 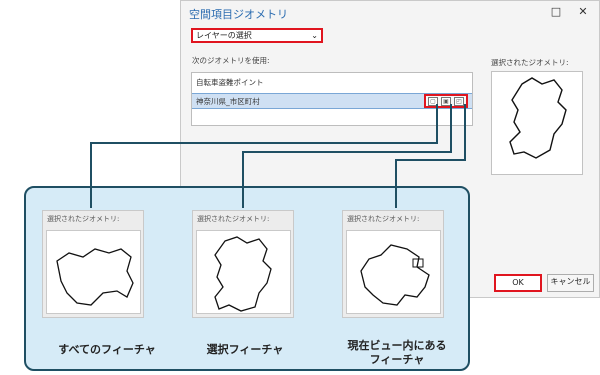 What do you see at coordinates (347, 156) in the screenshot?
I see `connector-selected-features` at bounding box center [347, 156].